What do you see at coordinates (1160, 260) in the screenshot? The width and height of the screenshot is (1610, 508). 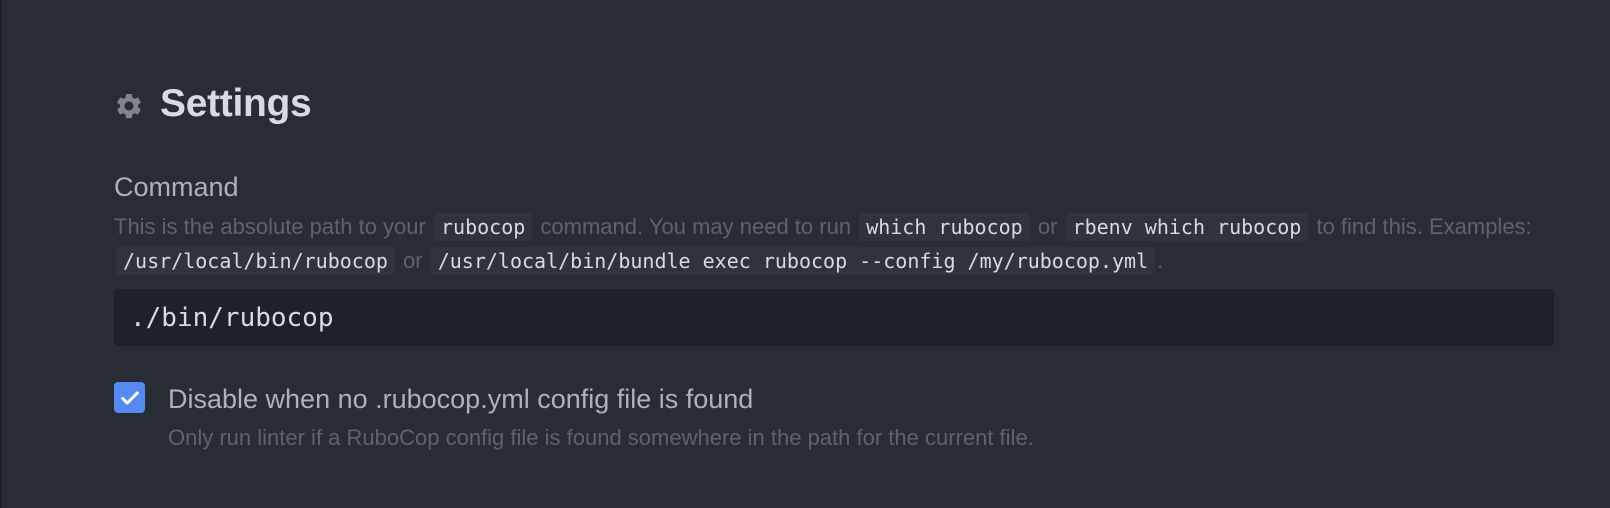 I see `desc-text-6: .` at bounding box center [1160, 260].